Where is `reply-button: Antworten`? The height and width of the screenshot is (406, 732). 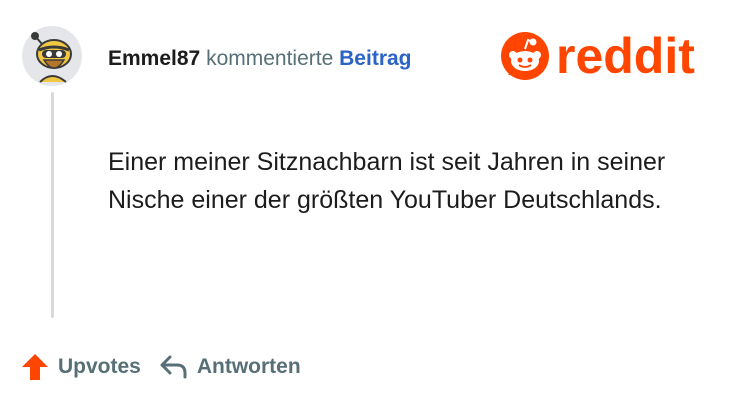 reply-button: Antworten is located at coordinates (230, 367).